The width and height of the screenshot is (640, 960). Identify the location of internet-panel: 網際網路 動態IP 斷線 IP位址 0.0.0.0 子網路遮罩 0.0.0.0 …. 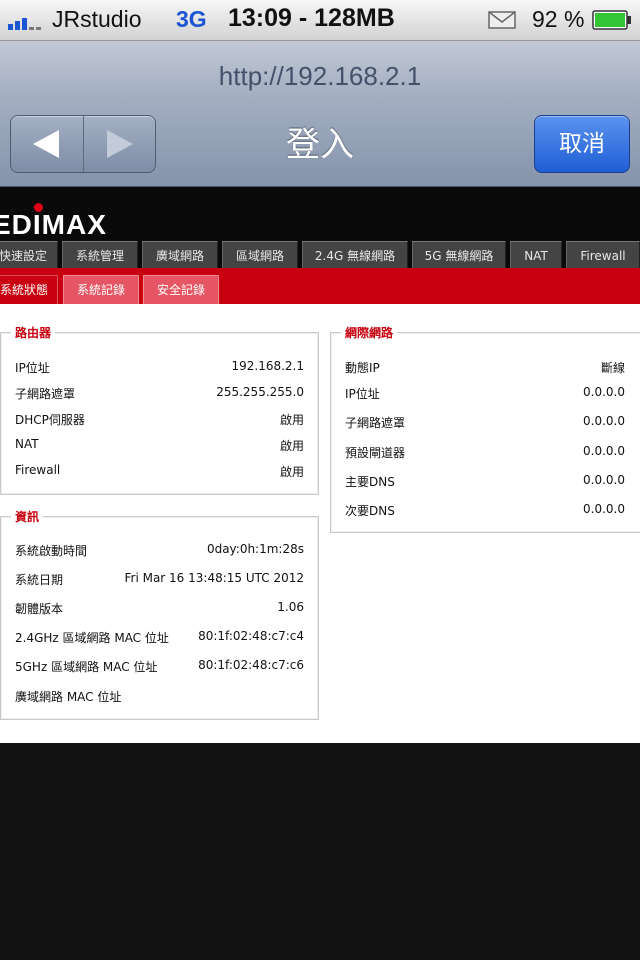
(485, 428).